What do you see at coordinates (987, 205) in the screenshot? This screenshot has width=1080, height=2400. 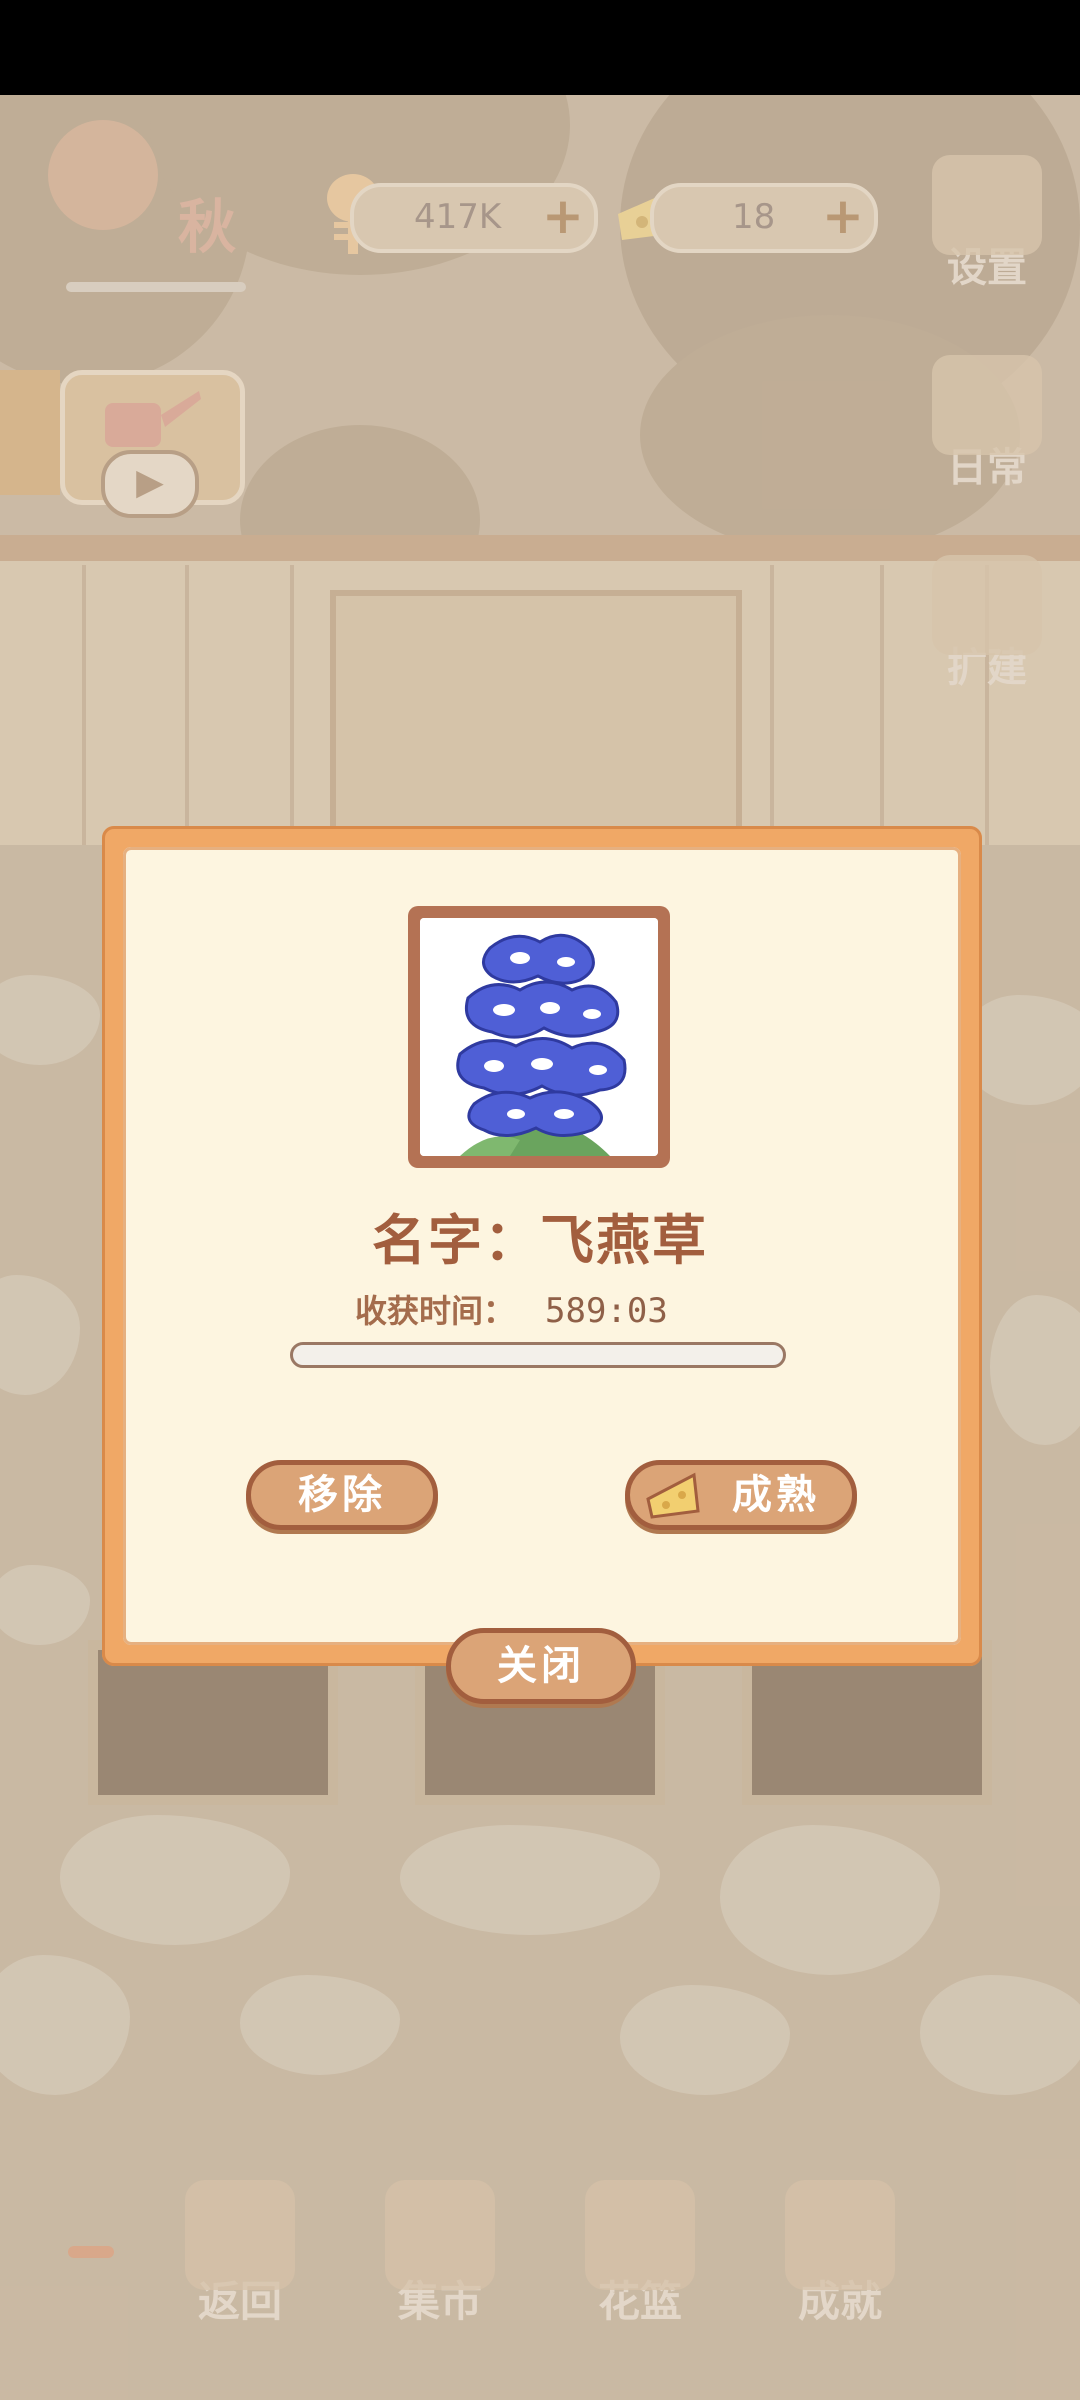 I see `gear-icon` at bounding box center [987, 205].